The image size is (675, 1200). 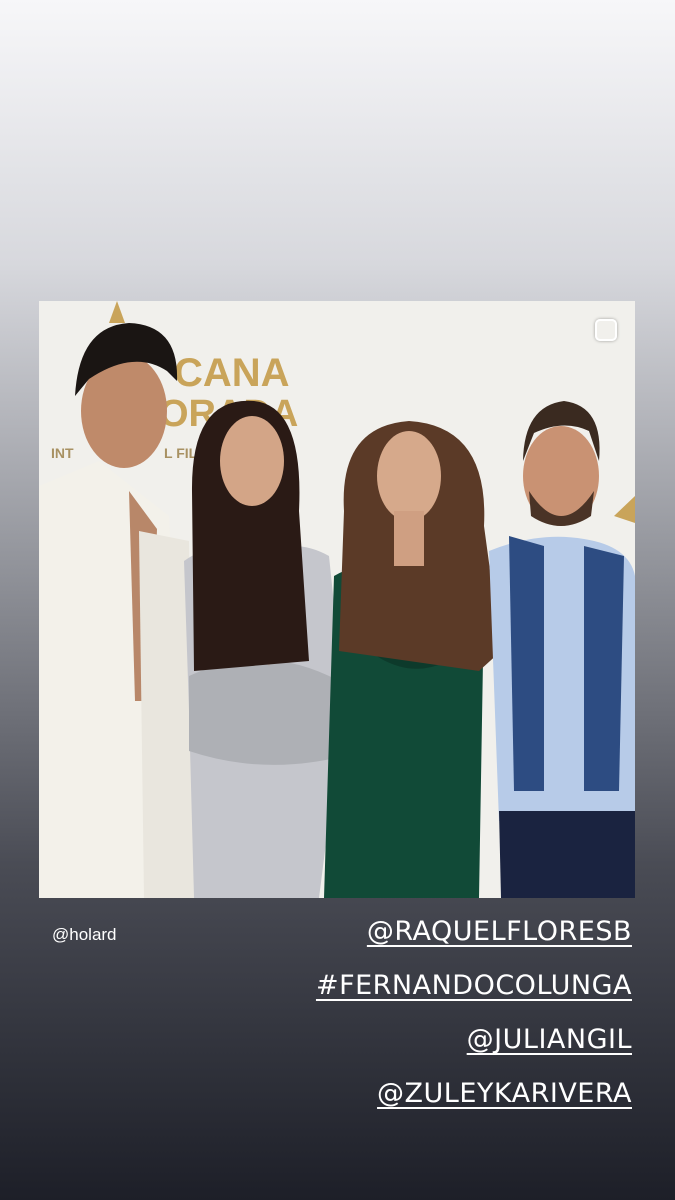 I want to click on hashtag-fernandocolunga: #FERNANDOCOLUNGA, so click(x=474, y=986).